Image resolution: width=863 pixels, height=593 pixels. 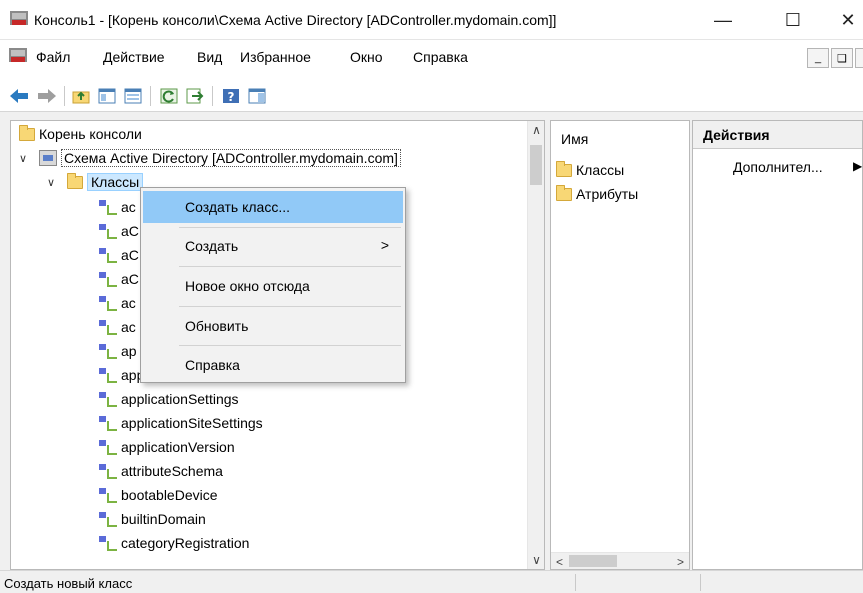 What do you see at coordinates (818, 58) in the screenshot?
I see `mdi-minimize-button: _` at bounding box center [818, 58].